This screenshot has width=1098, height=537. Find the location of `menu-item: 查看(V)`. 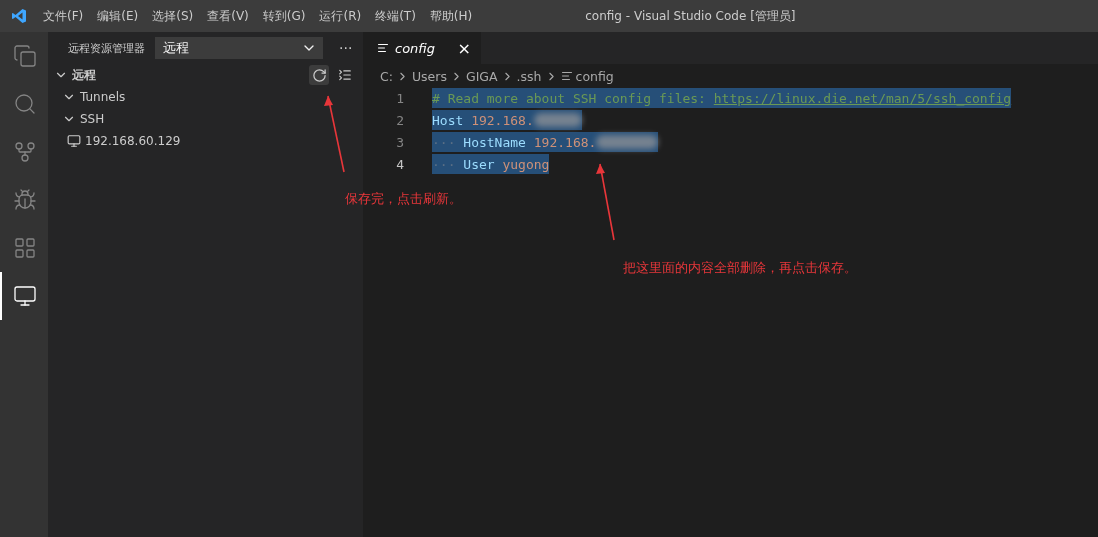

menu-item: 查看(V) is located at coordinates (228, 16).